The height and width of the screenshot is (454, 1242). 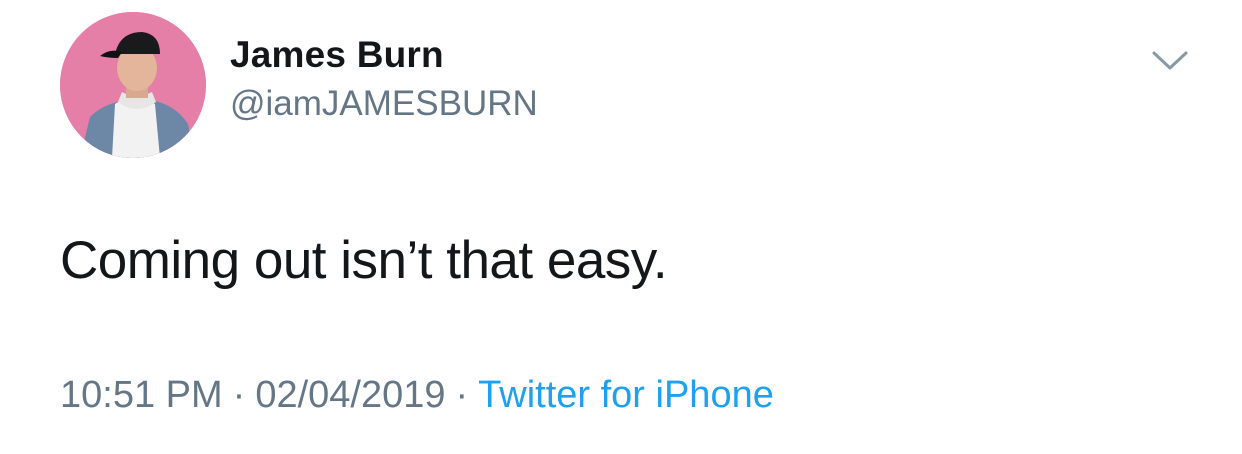 I want to click on tweet-date: 02/04/2019, so click(x=350, y=395).